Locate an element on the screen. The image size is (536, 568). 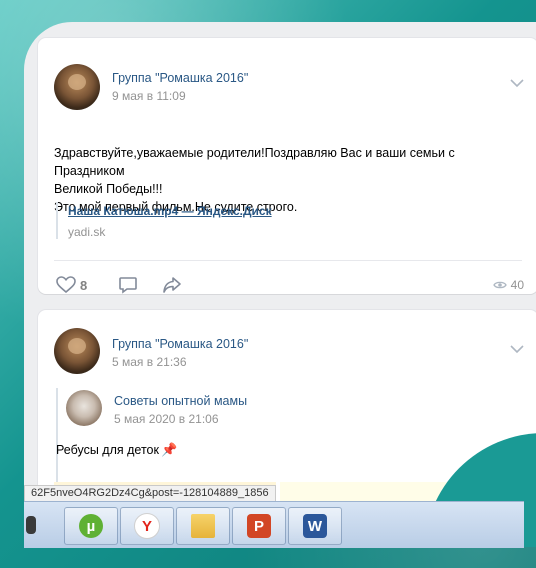
link-attachment: Наша Катюша.mp4 — Яндекс.Диск yadi.sk is located at coordinates (164, 220).